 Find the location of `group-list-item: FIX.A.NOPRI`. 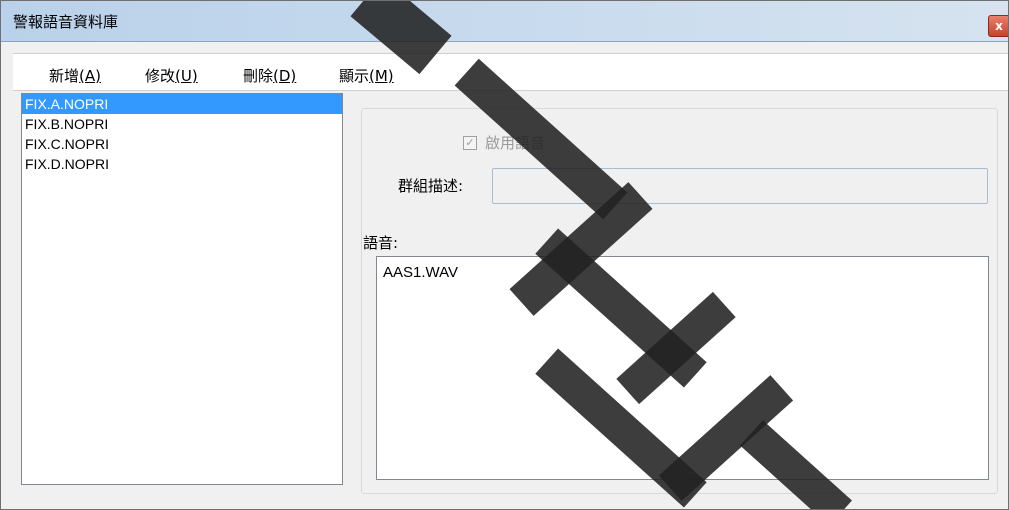

group-list-item: FIX.A.NOPRI is located at coordinates (182, 104).